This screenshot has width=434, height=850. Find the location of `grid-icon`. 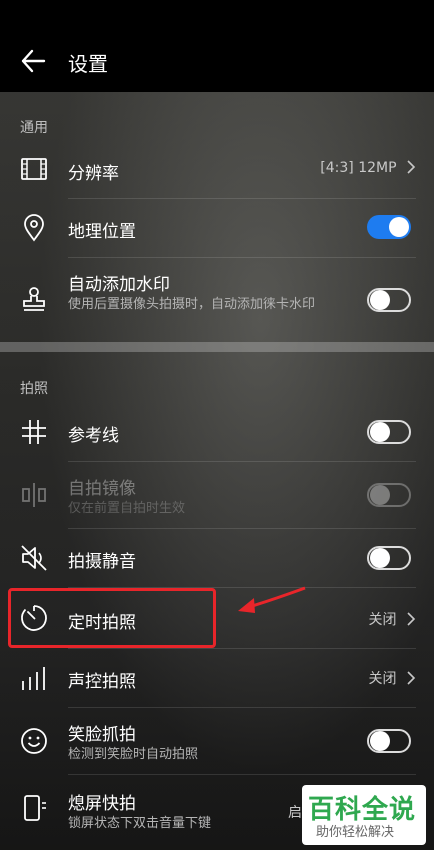

grid-icon is located at coordinates (34, 432).